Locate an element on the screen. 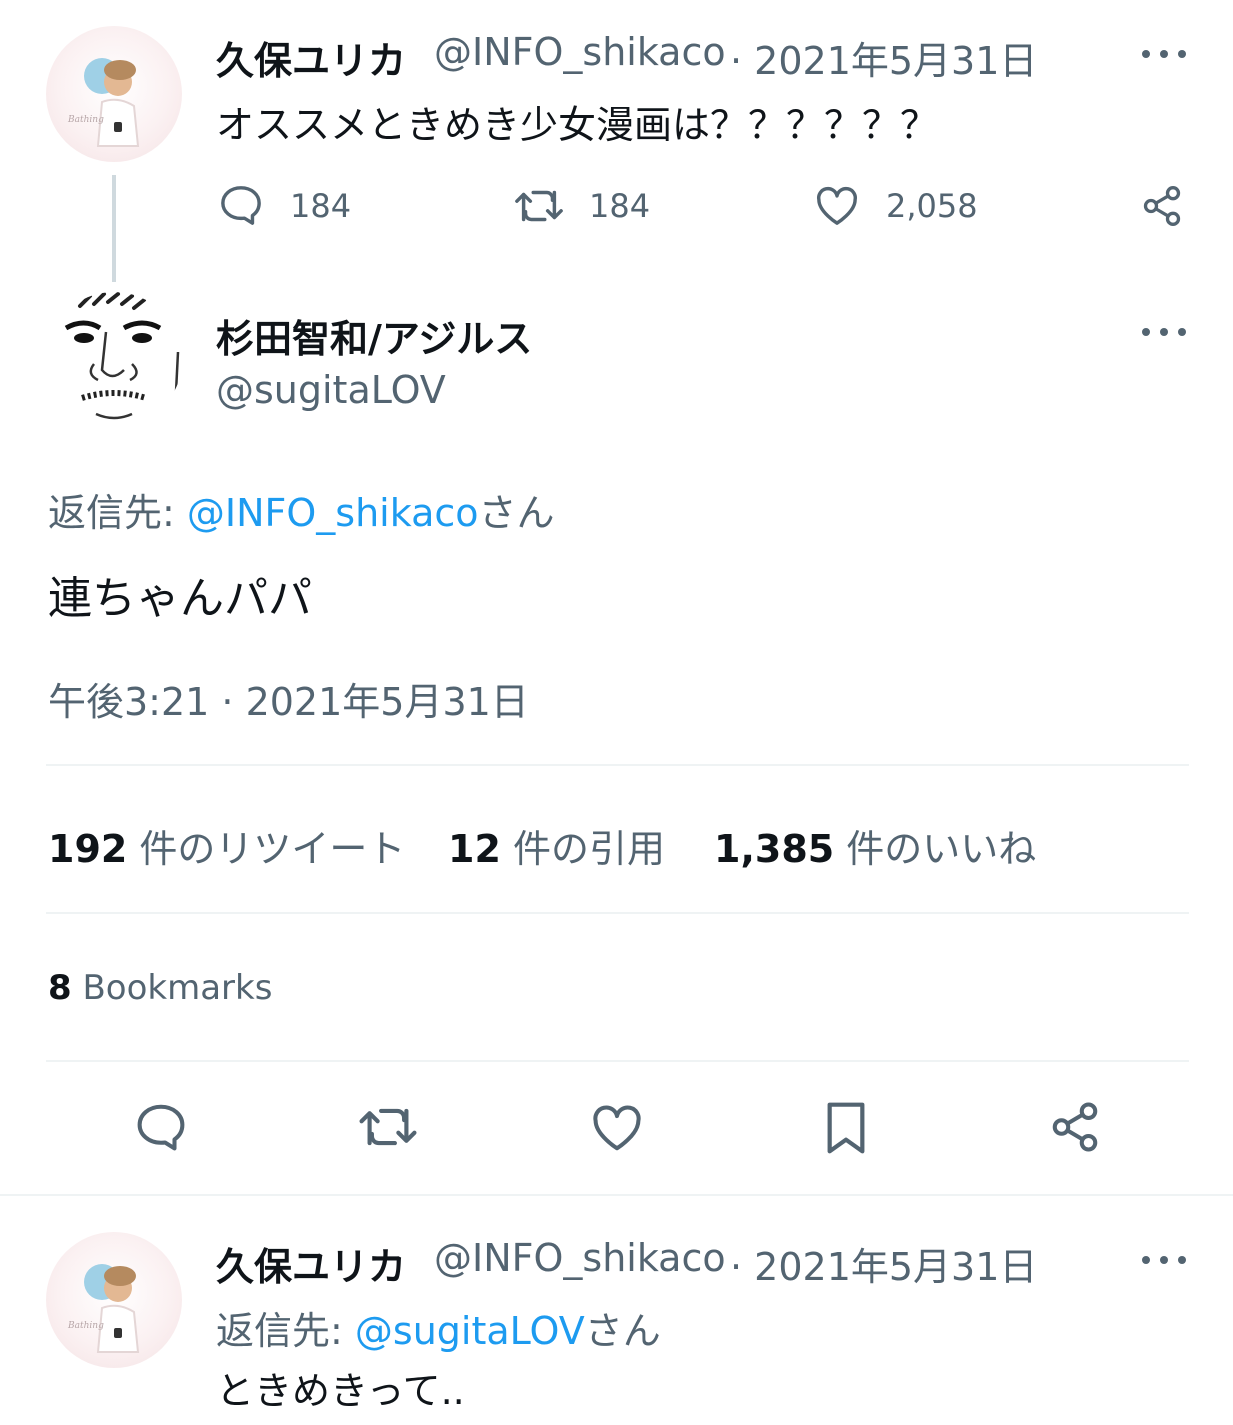 The image size is (1233, 1425). reply-to-link: @sugitaLOV is located at coordinates (470, 1331).